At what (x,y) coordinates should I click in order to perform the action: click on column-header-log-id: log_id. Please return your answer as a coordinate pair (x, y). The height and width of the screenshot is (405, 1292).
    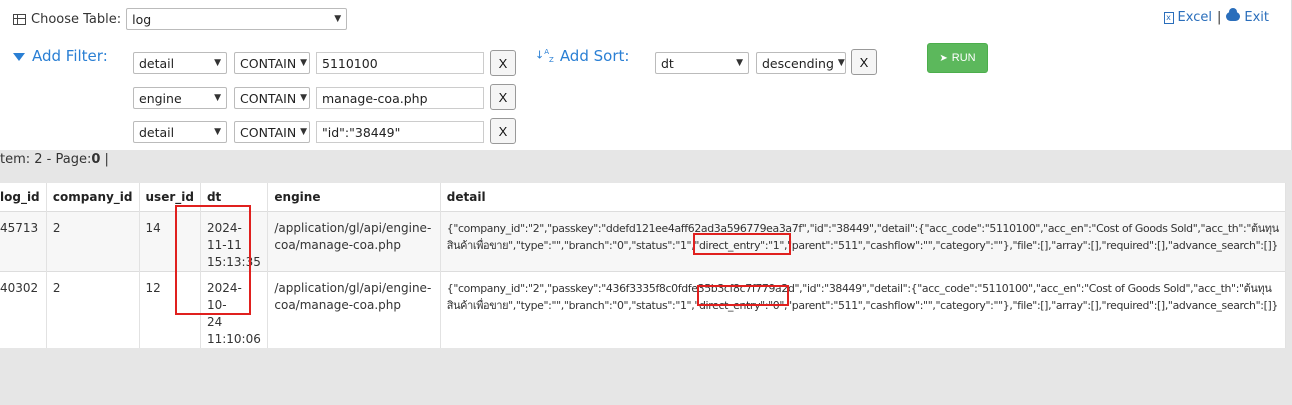
    Looking at the image, I should click on (23, 197).